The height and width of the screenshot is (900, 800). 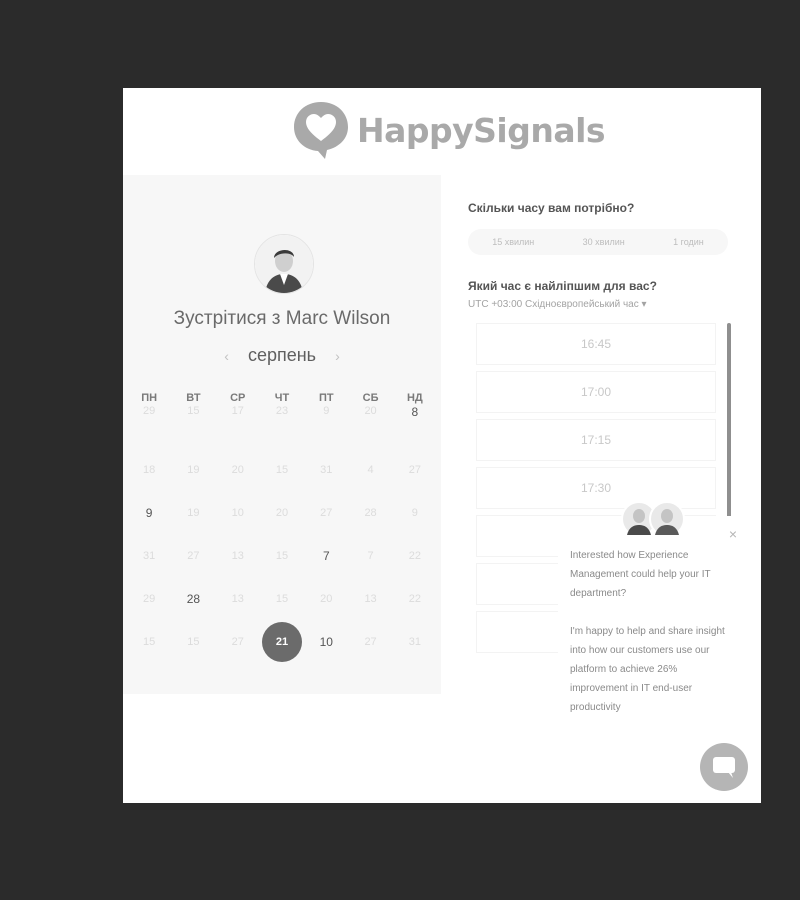 What do you see at coordinates (284, 264) in the screenshot?
I see `host-avatar` at bounding box center [284, 264].